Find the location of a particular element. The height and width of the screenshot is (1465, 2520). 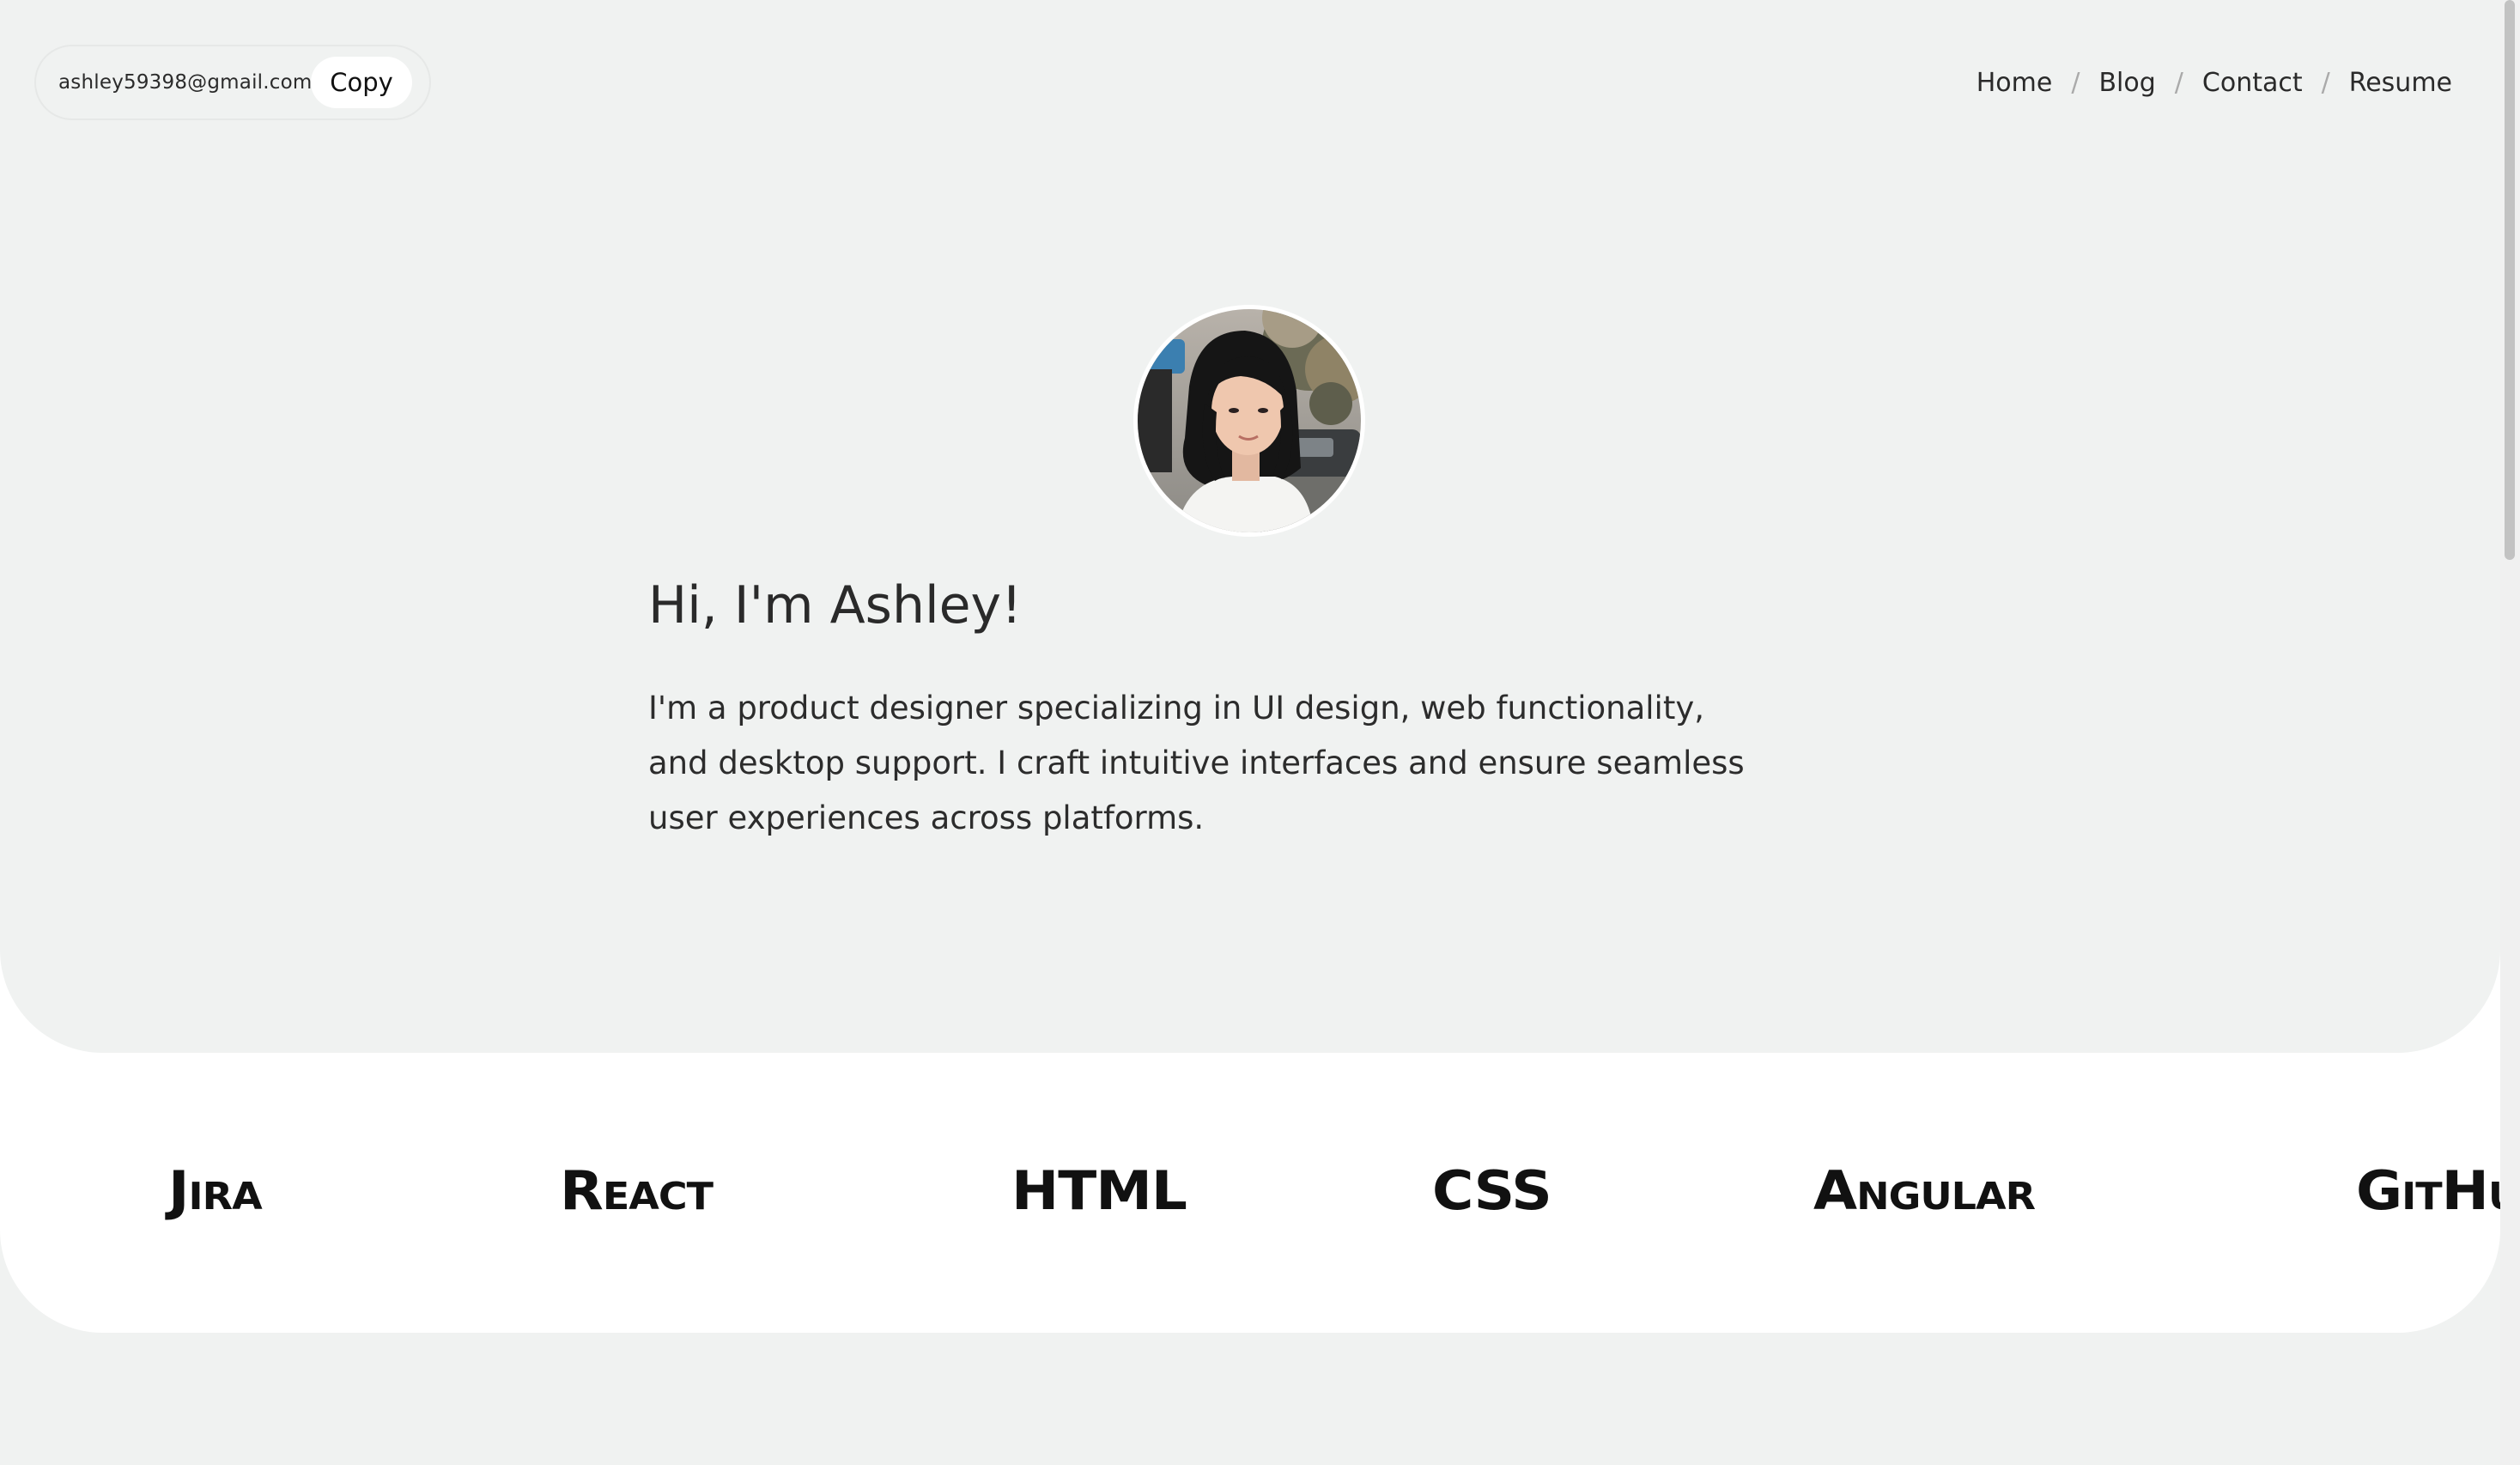

nav-link-resume: Resume is located at coordinates (2401, 83).